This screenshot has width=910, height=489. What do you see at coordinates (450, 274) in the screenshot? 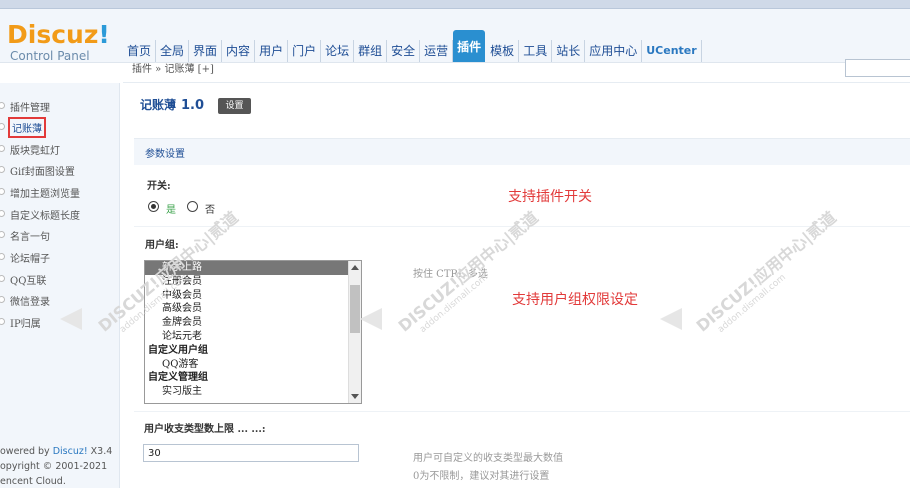
I see `usergroup-tip: 按住 CTRL 多选` at bounding box center [450, 274].